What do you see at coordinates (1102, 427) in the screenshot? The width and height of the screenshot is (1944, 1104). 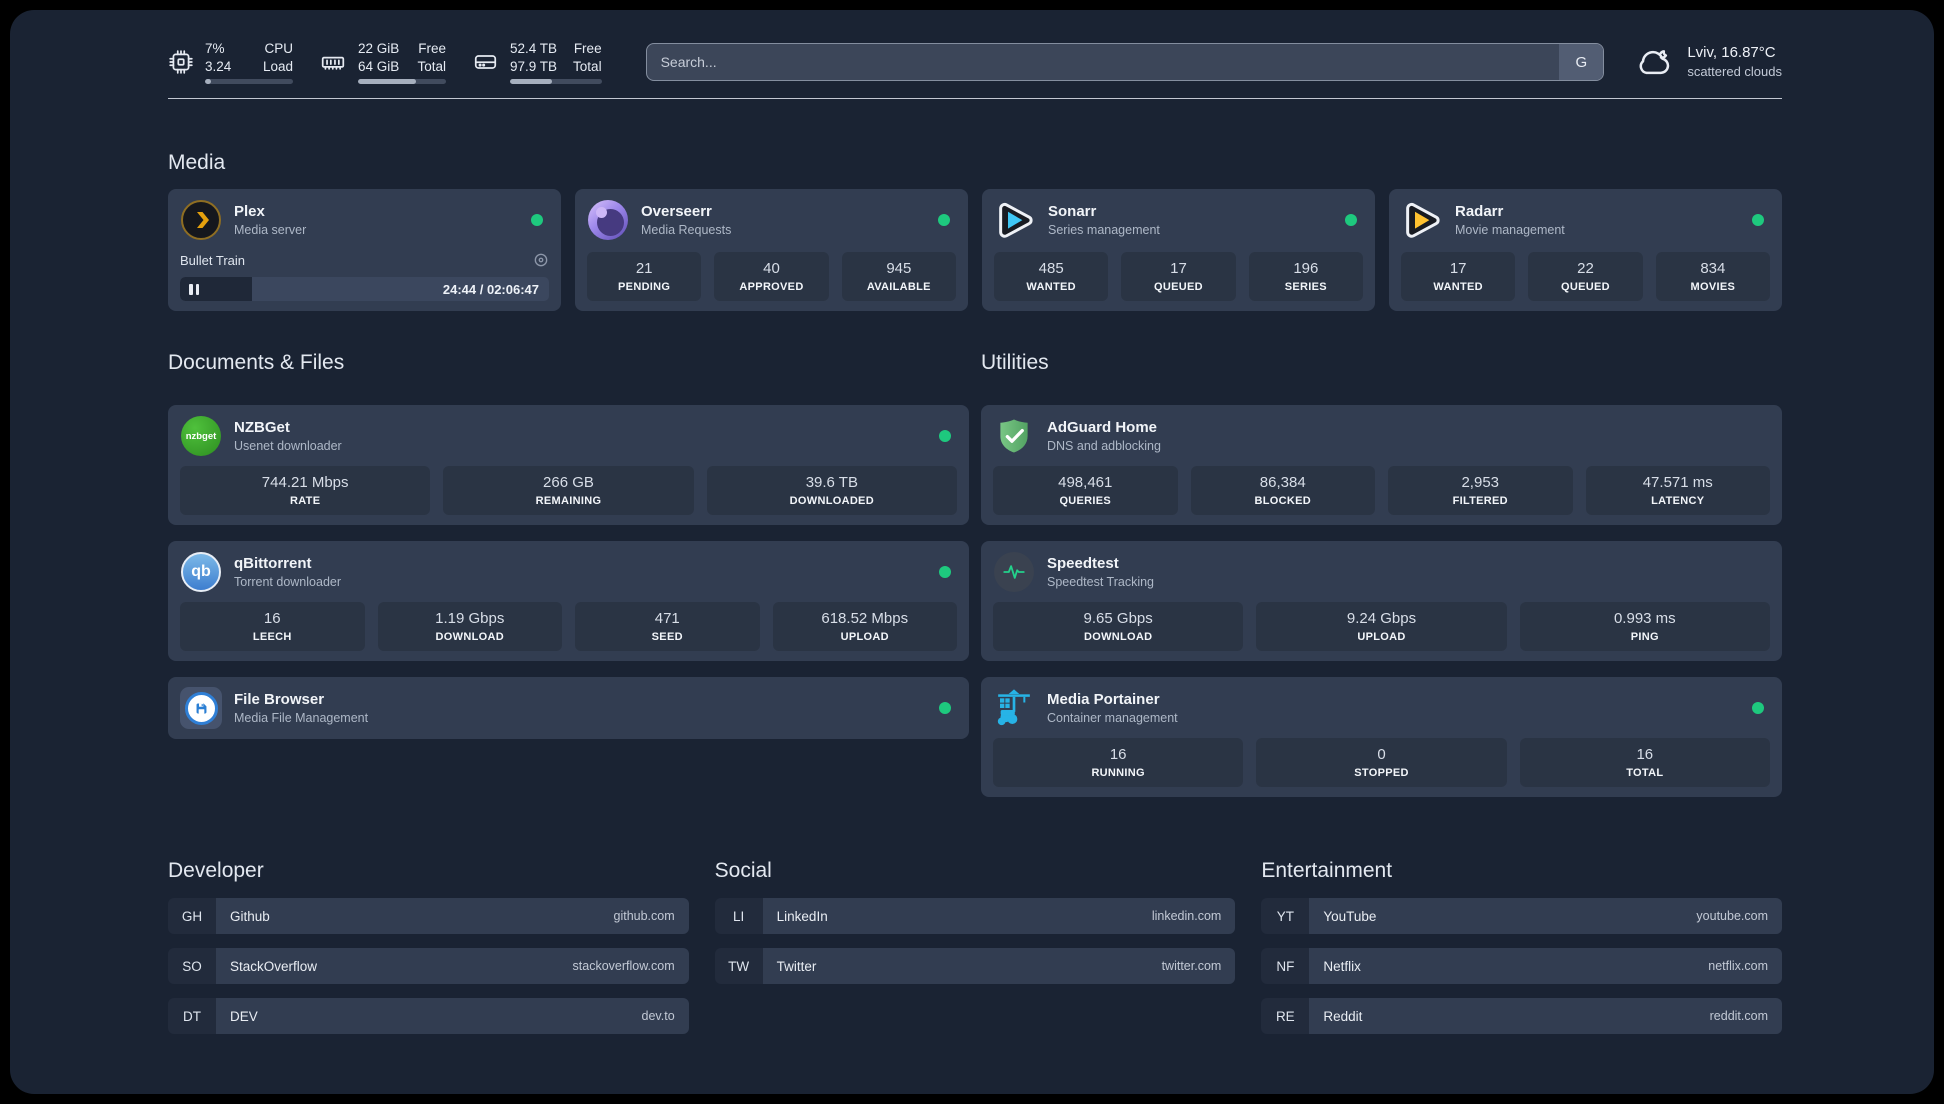 I see `app-name: AdGuard Home` at bounding box center [1102, 427].